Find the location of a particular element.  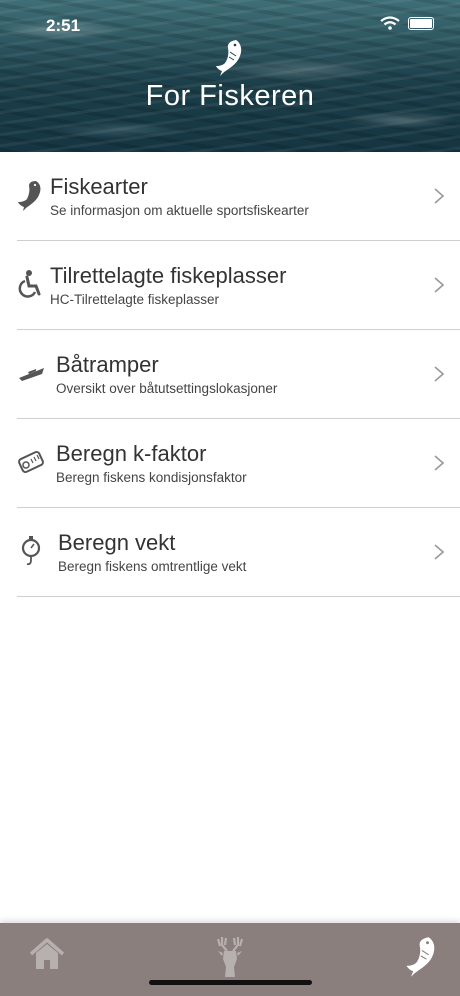

page-title: For Fiskeren is located at coordinates (230, 96).